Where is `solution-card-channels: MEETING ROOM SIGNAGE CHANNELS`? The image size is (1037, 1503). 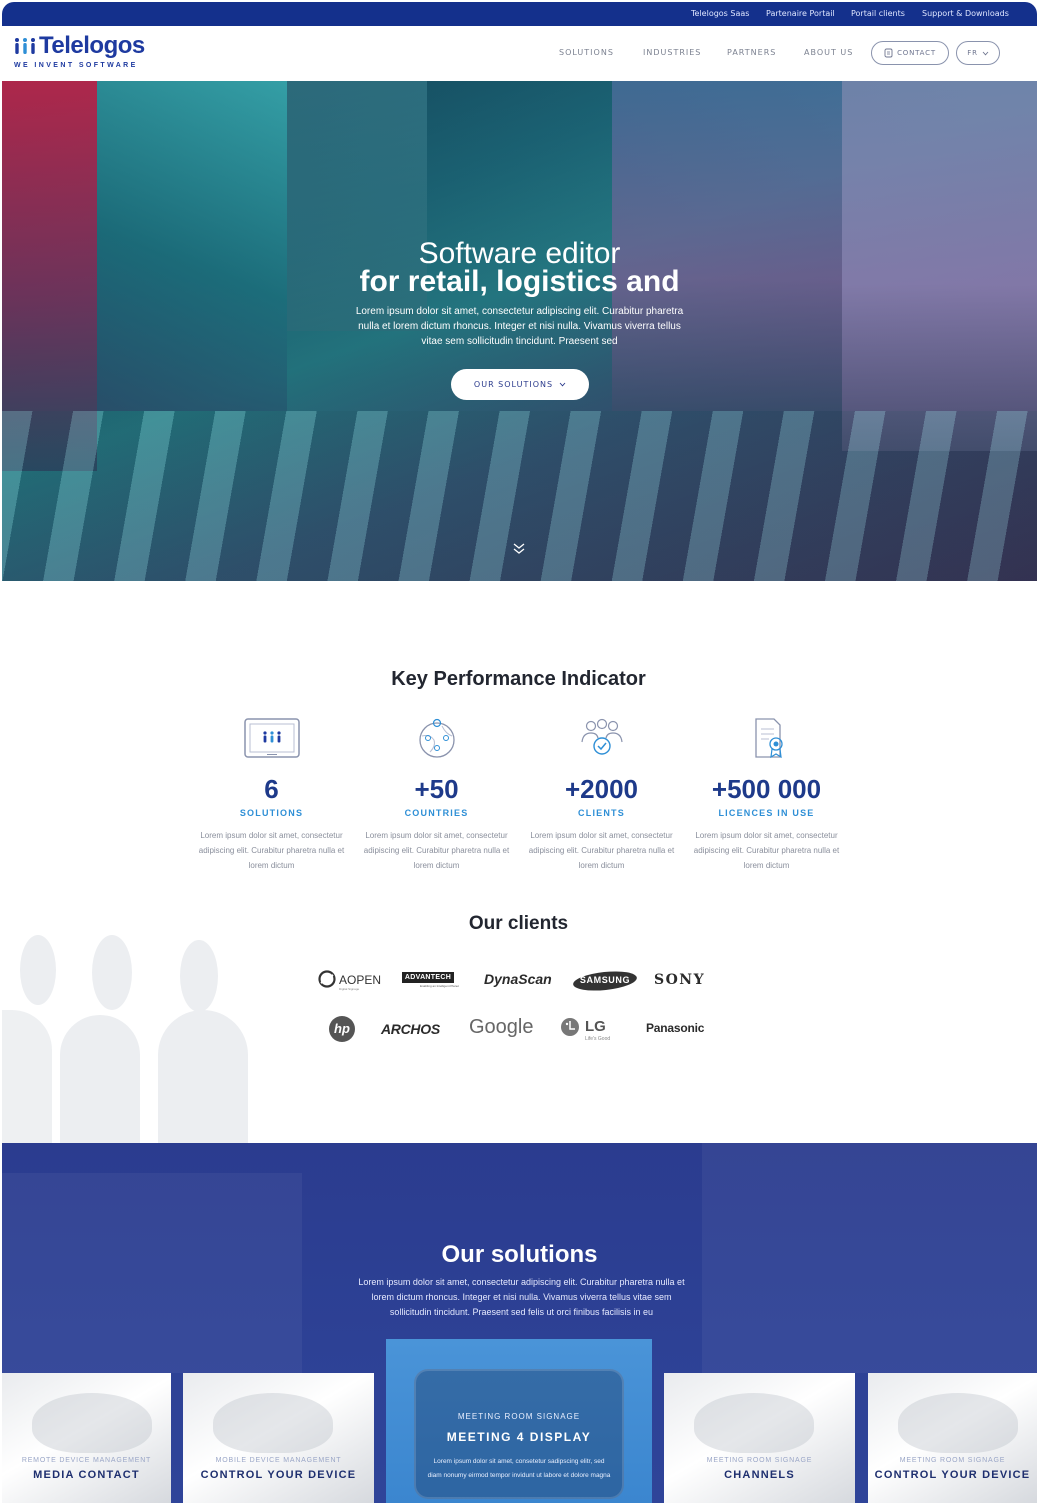 solution-card-channels: MEETING ROOM SIGNAGE CHANNELS is located at coordinates (759, 1438).